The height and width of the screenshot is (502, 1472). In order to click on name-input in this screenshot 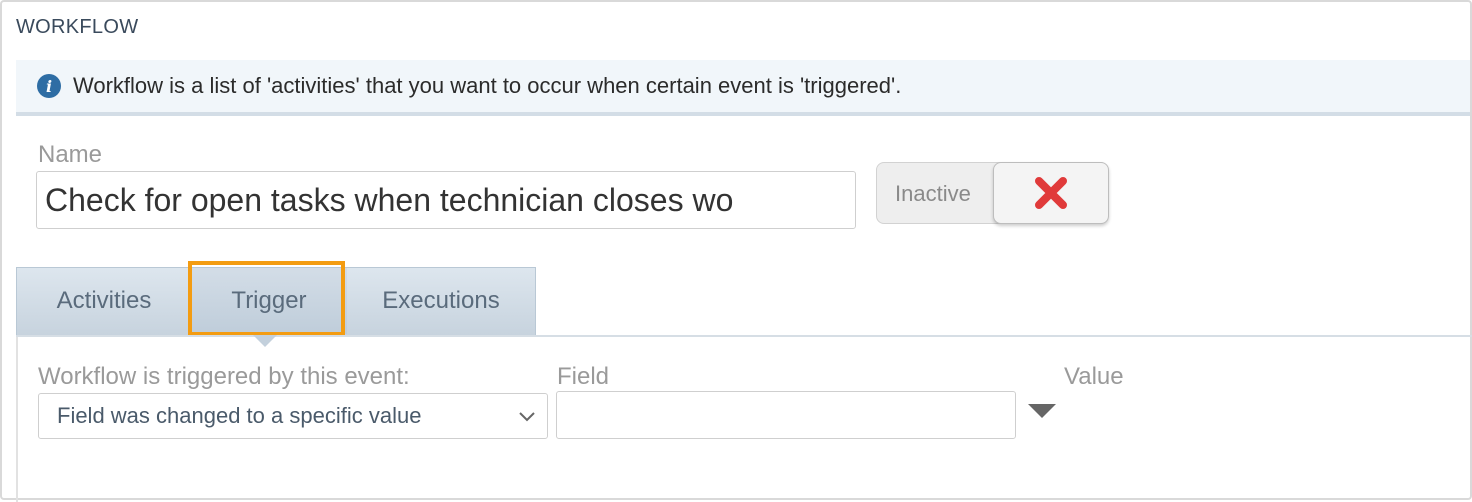, I will do `click(446, 200)`.